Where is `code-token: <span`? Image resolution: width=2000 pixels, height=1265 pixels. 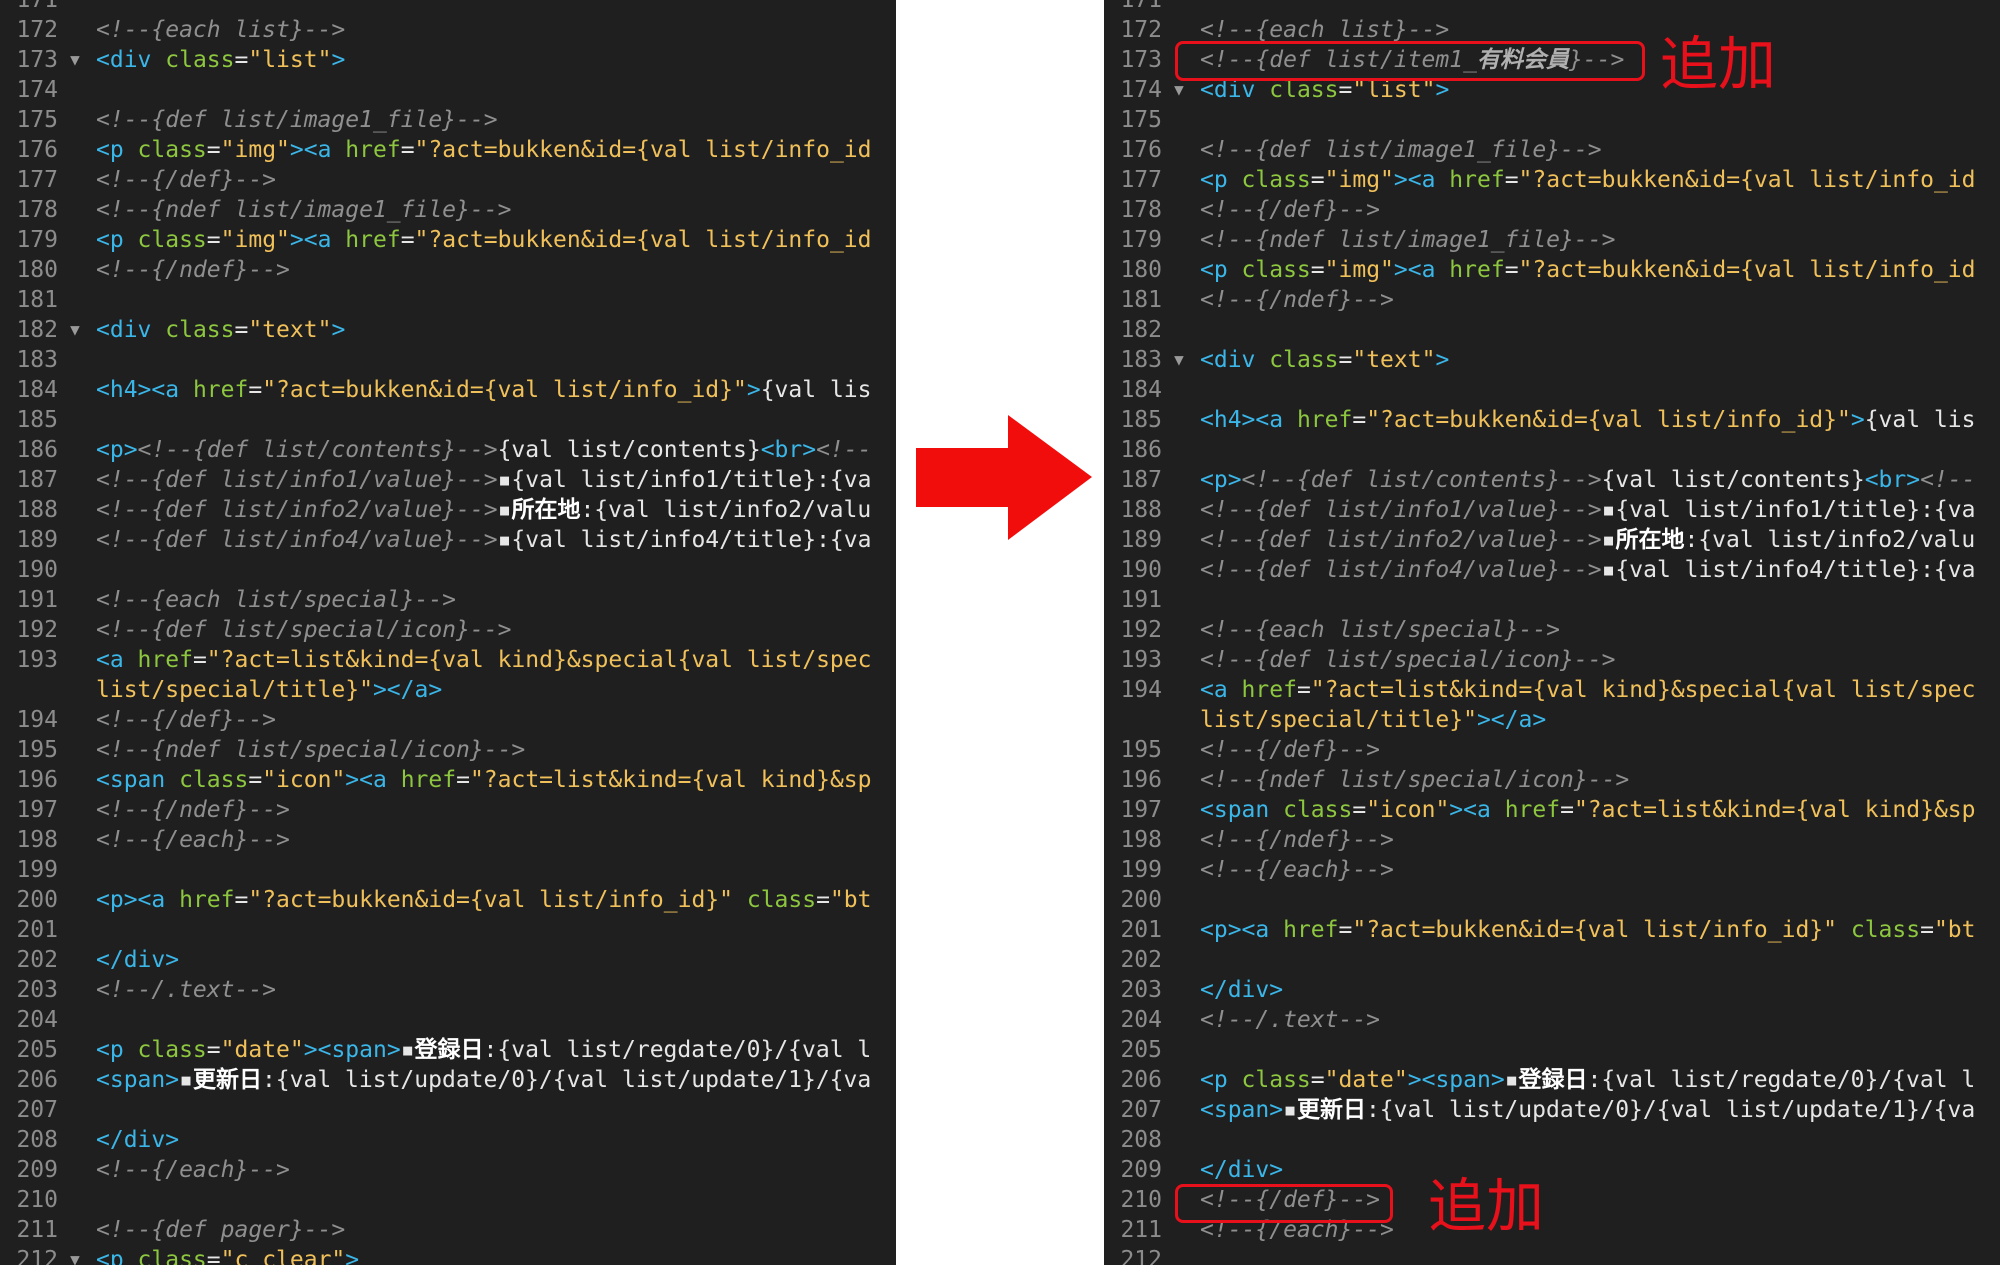
code-token: <span is located at coordinates (1242, 810).